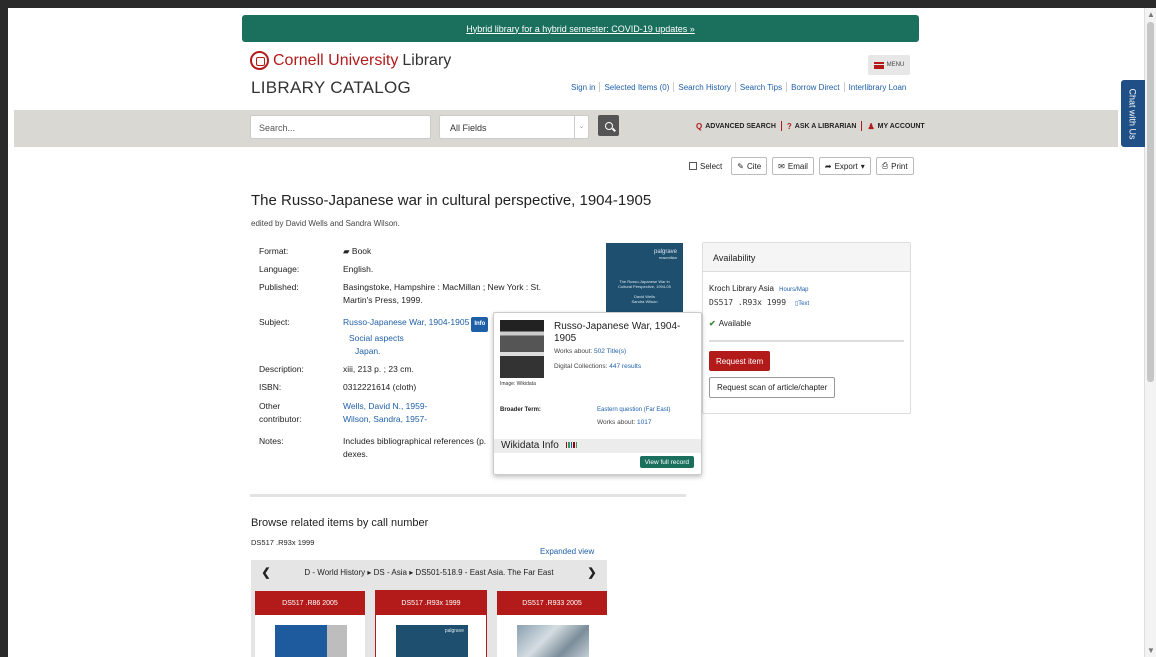 The width and height of the screenshot is (1156, 657). I want to click on pencil-icon: ✎, so click(740, 166).